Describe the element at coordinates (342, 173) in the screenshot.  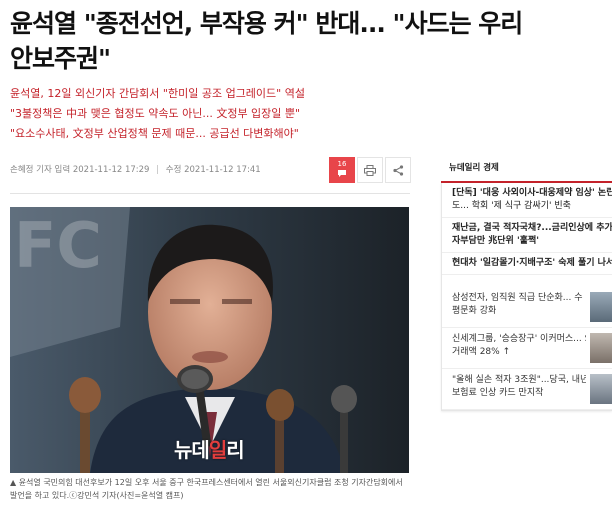
I see `comment-icon` at that location.